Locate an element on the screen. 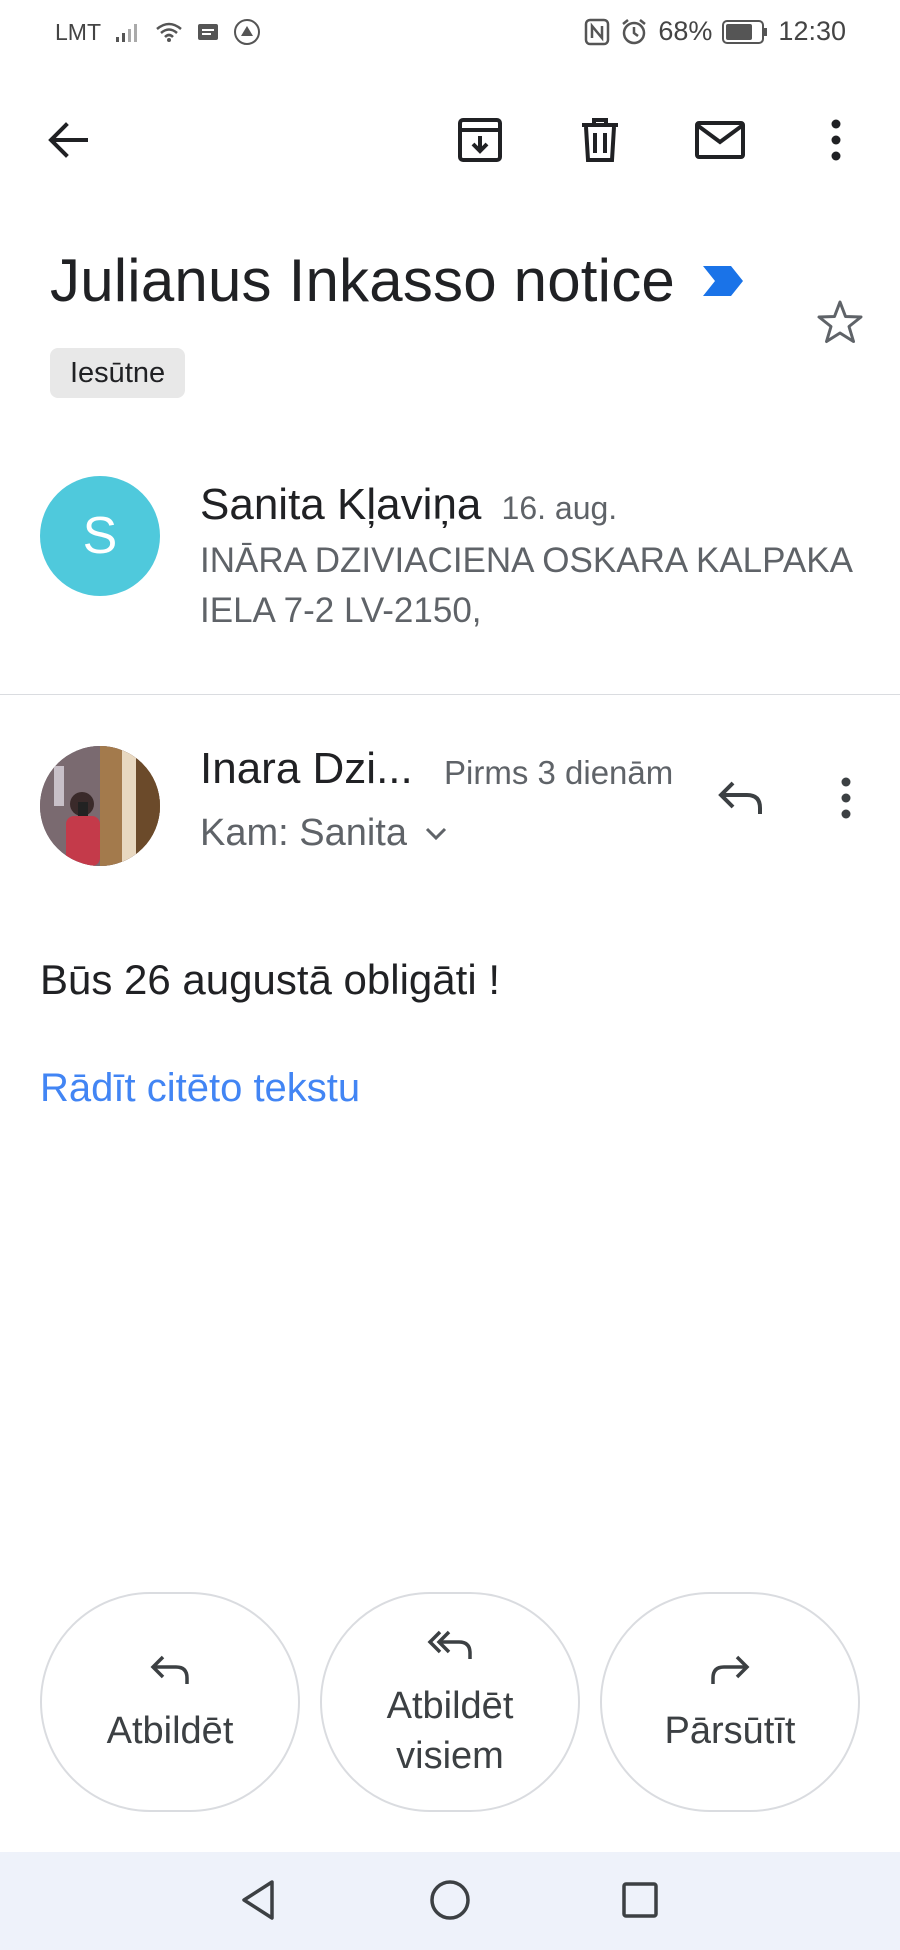 The width and height of the screenshot is (900, 1950). status-right: 68% 12:30 is located at coordinates (715, 31).